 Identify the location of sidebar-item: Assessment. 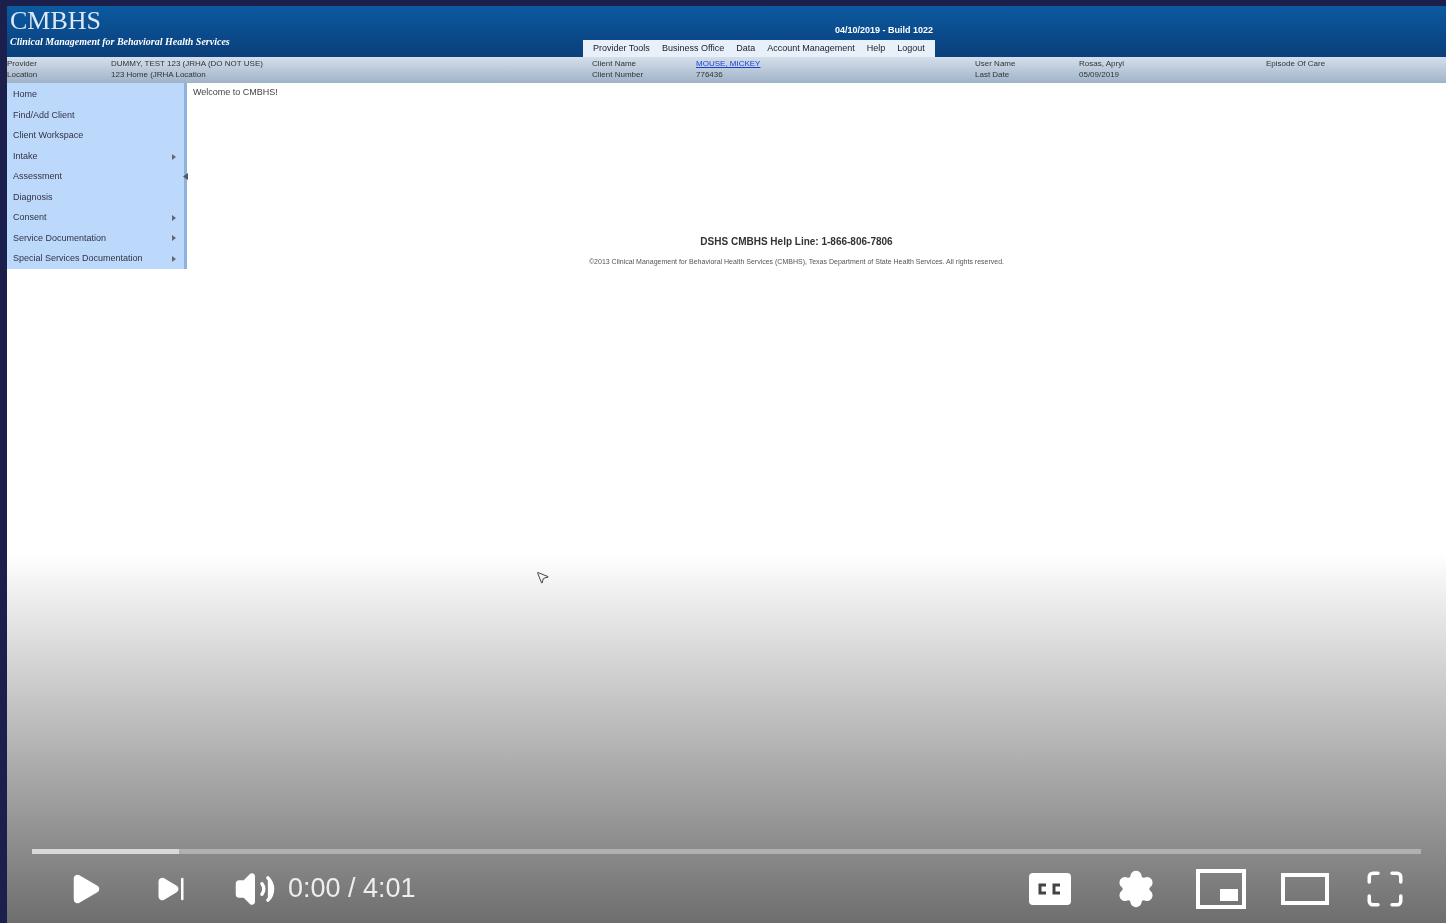
(95, 177).